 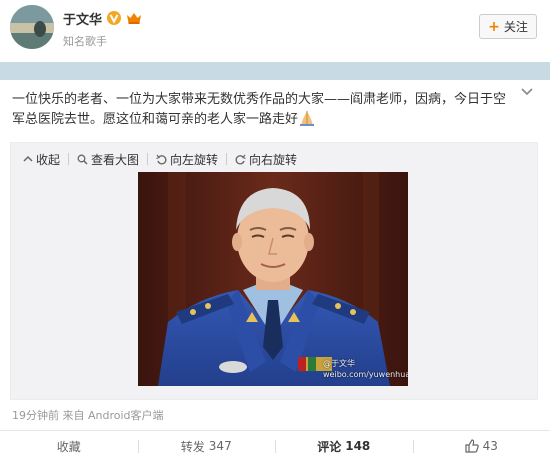 I want to click on follow-button: + 关注, so click(x=508, y=26).